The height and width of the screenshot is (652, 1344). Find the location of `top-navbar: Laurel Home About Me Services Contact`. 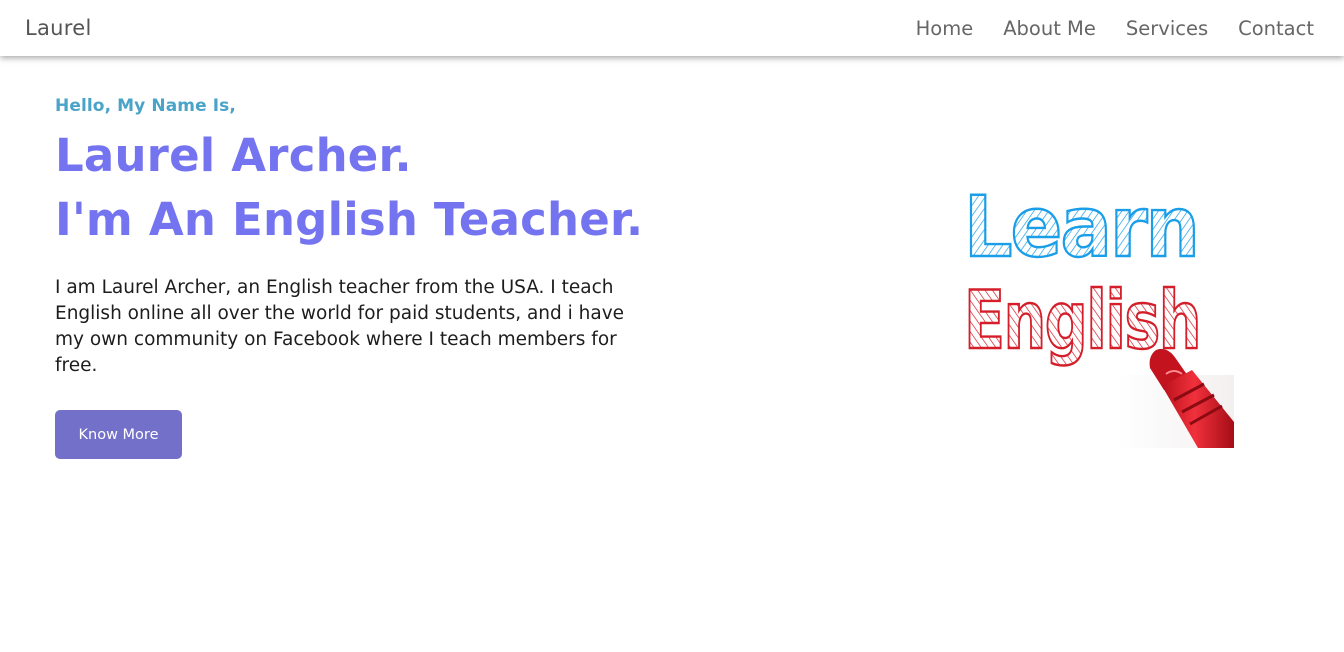

top-navbar: Laurel Home About Me Services Contact is located at coordinates (672, 28).